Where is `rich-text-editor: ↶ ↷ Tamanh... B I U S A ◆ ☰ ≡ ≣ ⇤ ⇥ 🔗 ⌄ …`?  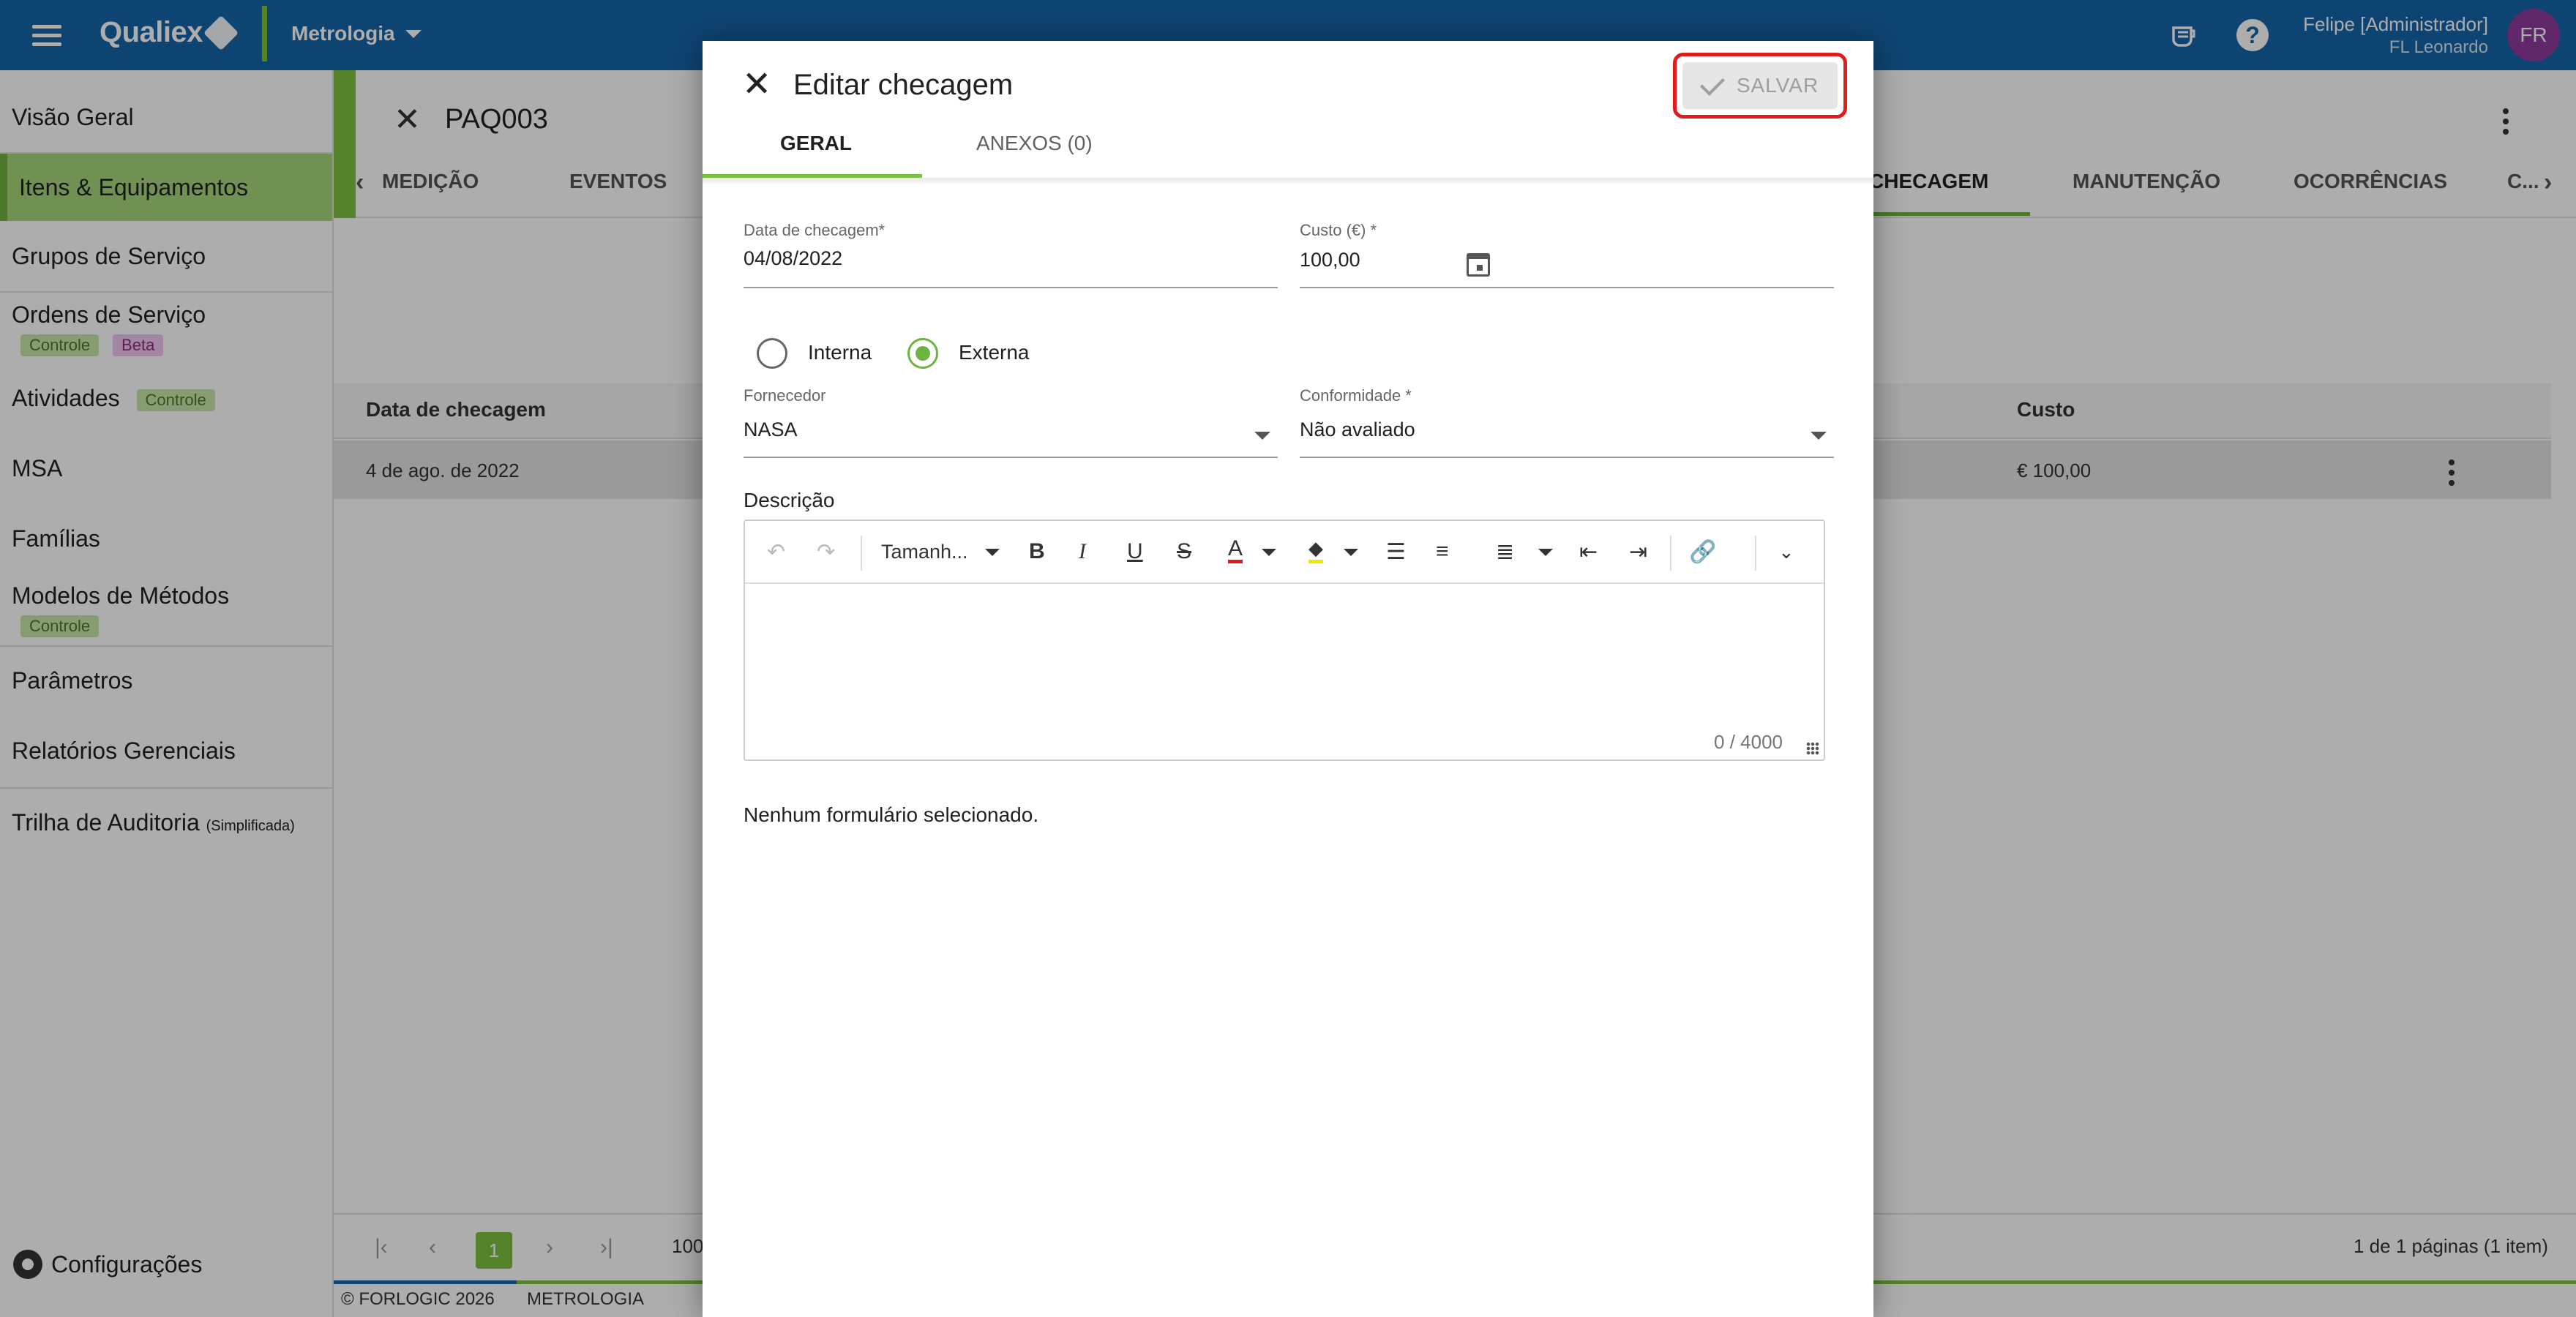
rich-text-editor: ↶ ↷ Tamanh... B I U S A ◆ ☰ ≡ ≣ ⇤ ⇥ 🔗 ⌄ … is located at coordinates (1284, 640).